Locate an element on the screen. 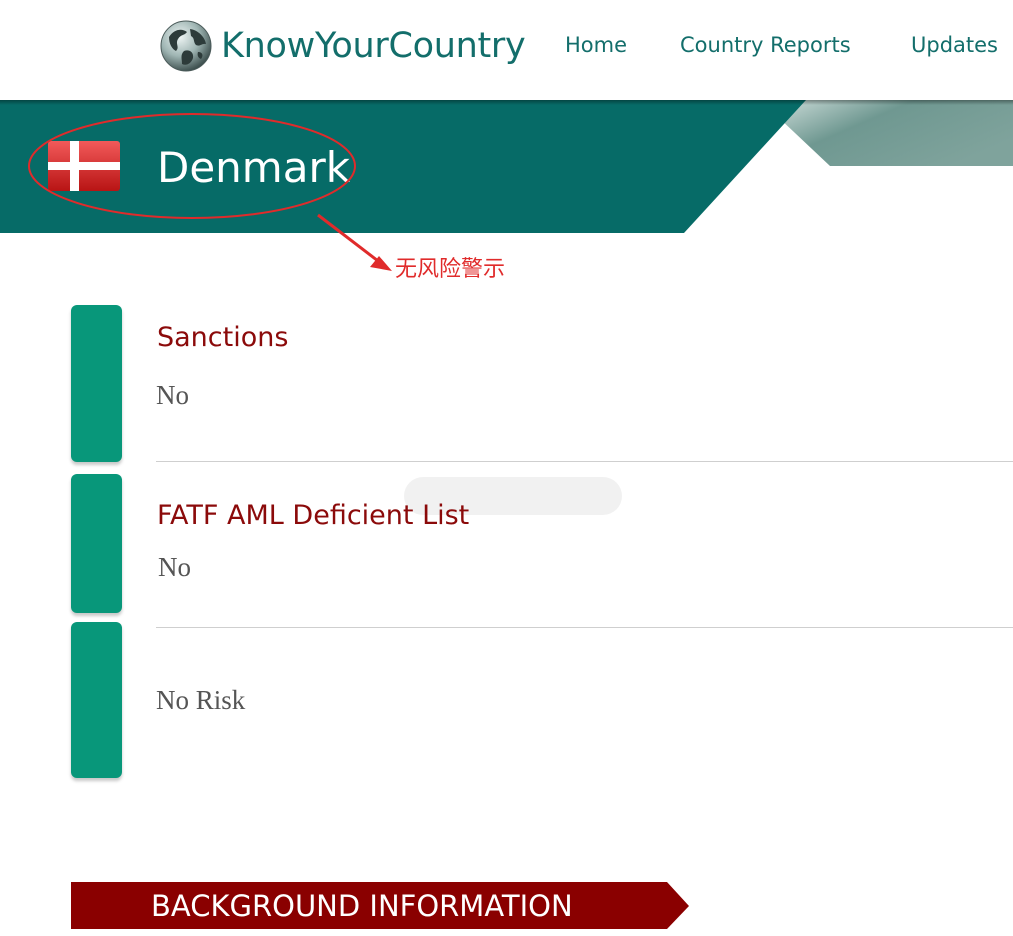 This screenshot has width=1013, height=936. risk-title-sanctions: Sanctions is located at coordinates (223, 337).